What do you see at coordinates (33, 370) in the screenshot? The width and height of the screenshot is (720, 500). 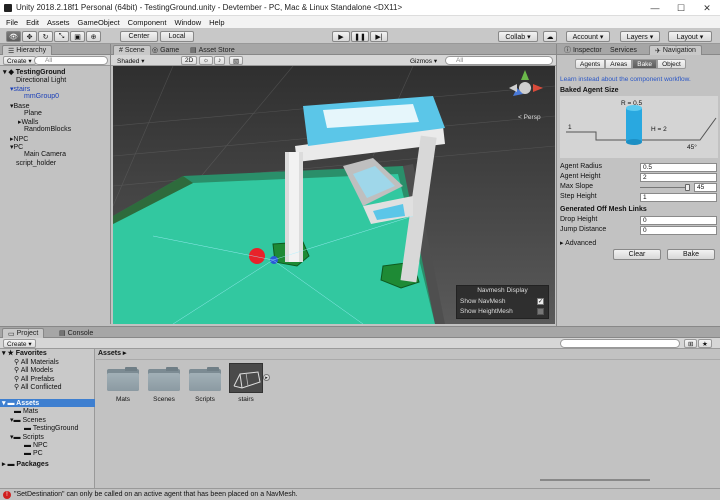 I see `favorite-all-models: ⚲ All Models` at bounding box center [33, 370].